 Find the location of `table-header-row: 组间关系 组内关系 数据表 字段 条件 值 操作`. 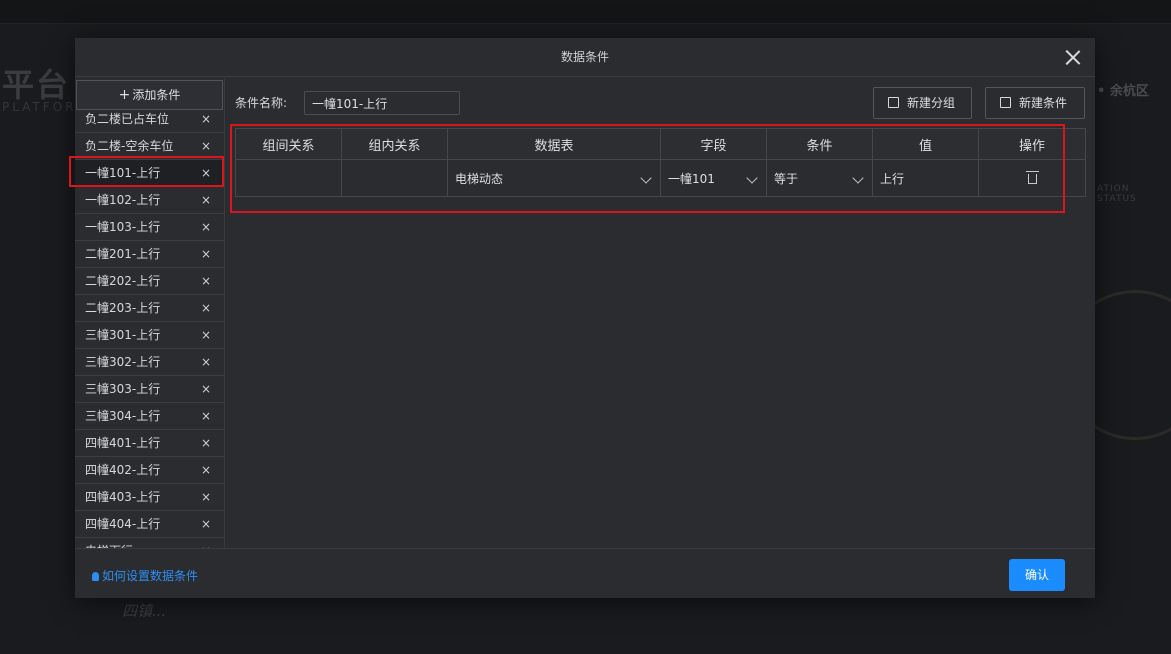

table-header-row: 组间关系 组内关系 数据表 字段 条件 值 操作 is located at coordinates (660, 144).